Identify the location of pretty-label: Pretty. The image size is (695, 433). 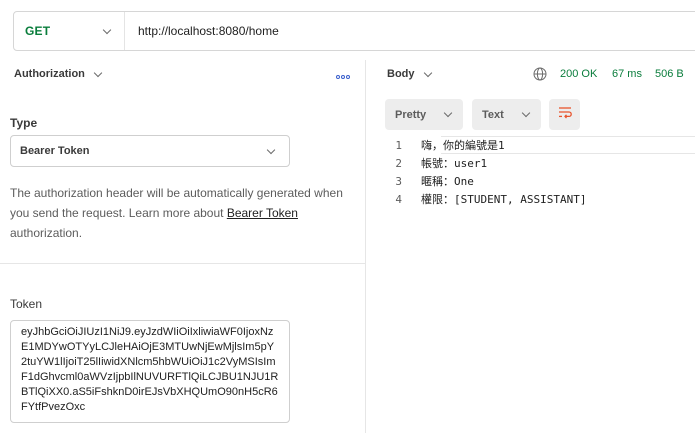
(411, 114).